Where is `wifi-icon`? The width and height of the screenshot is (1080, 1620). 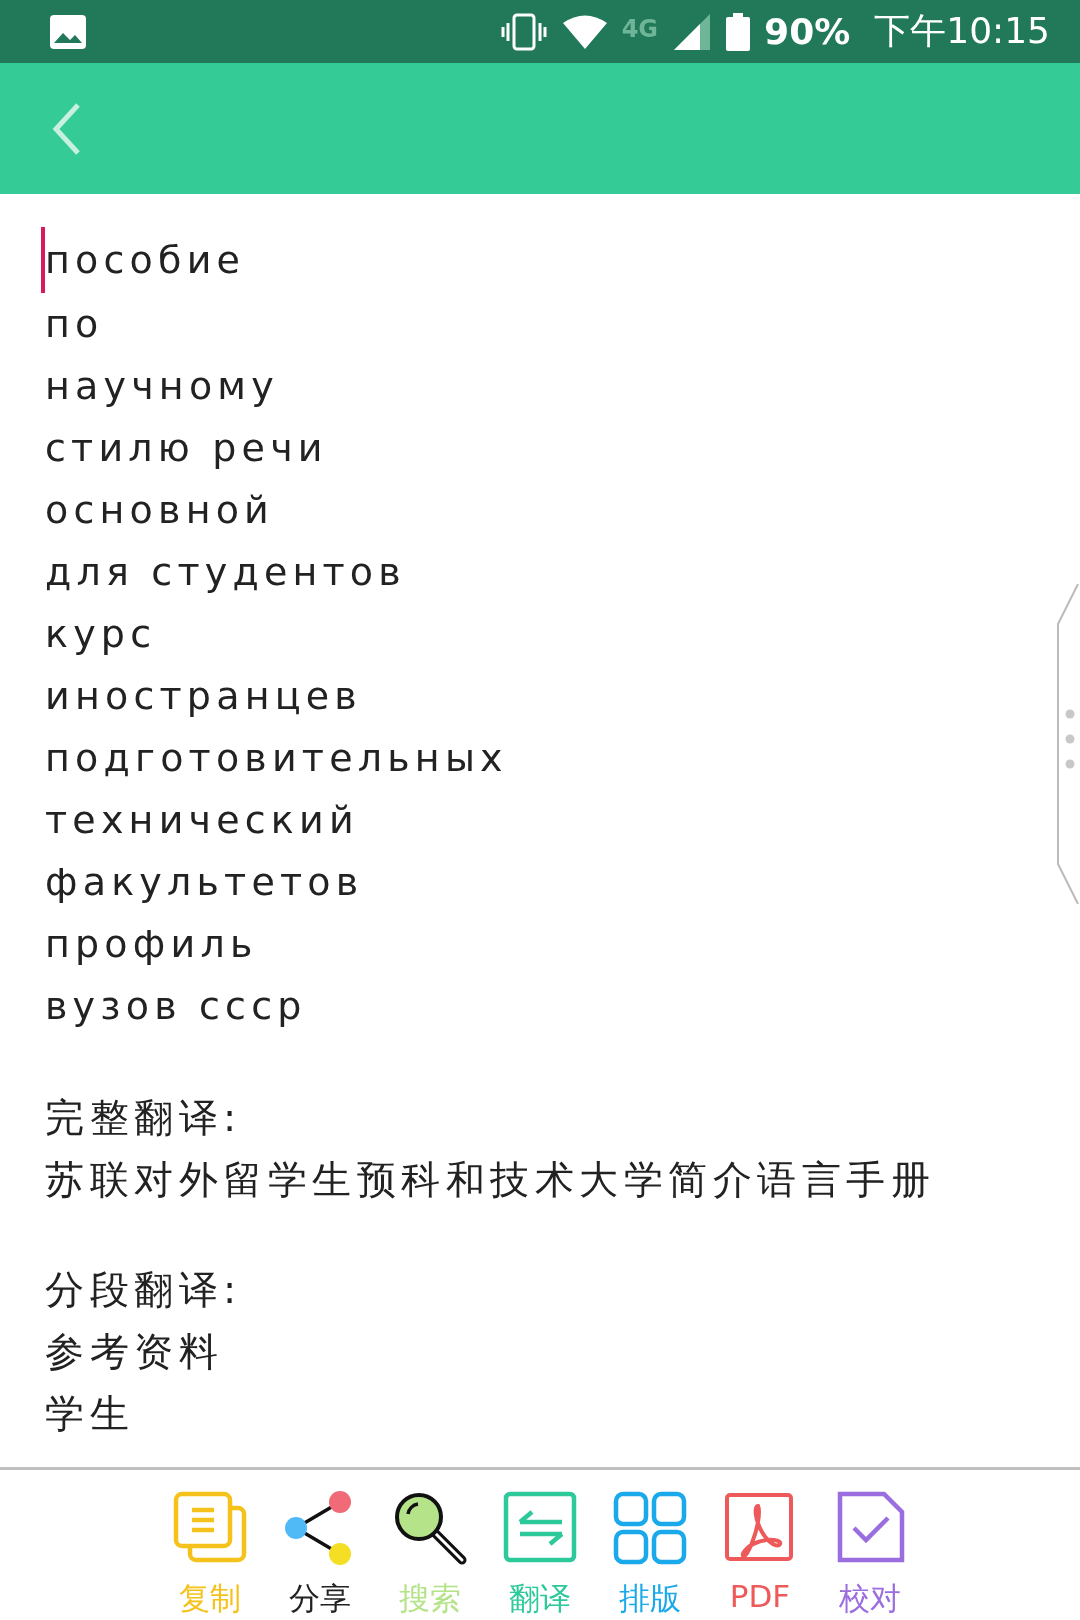 wifi-icon is located at coordinates (584, 31).